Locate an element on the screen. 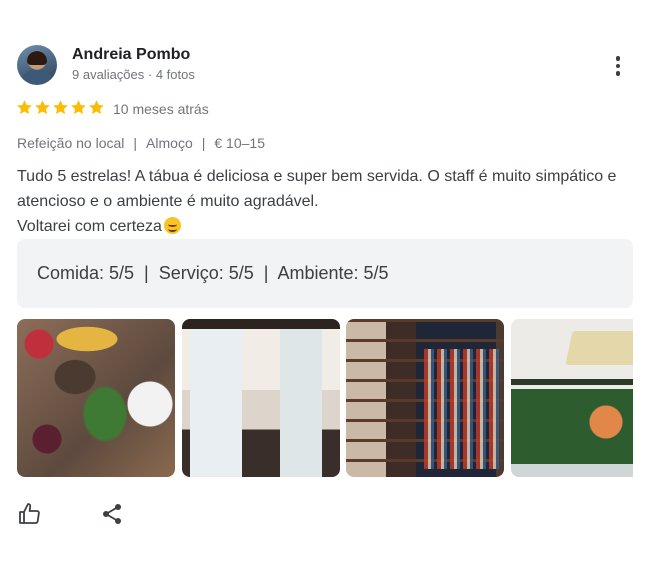 The height and width of the screenshot is (565, 651). attribute-service: Refeição no local is located at coordinates (71, 143).